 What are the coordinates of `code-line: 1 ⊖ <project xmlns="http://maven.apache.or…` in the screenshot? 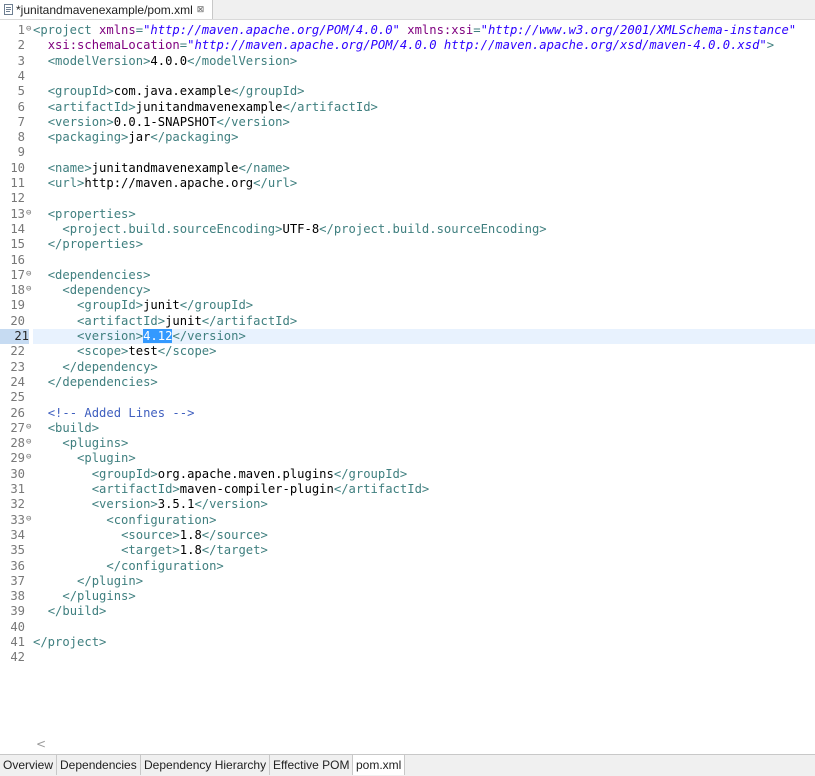 It's located at (407, 30).